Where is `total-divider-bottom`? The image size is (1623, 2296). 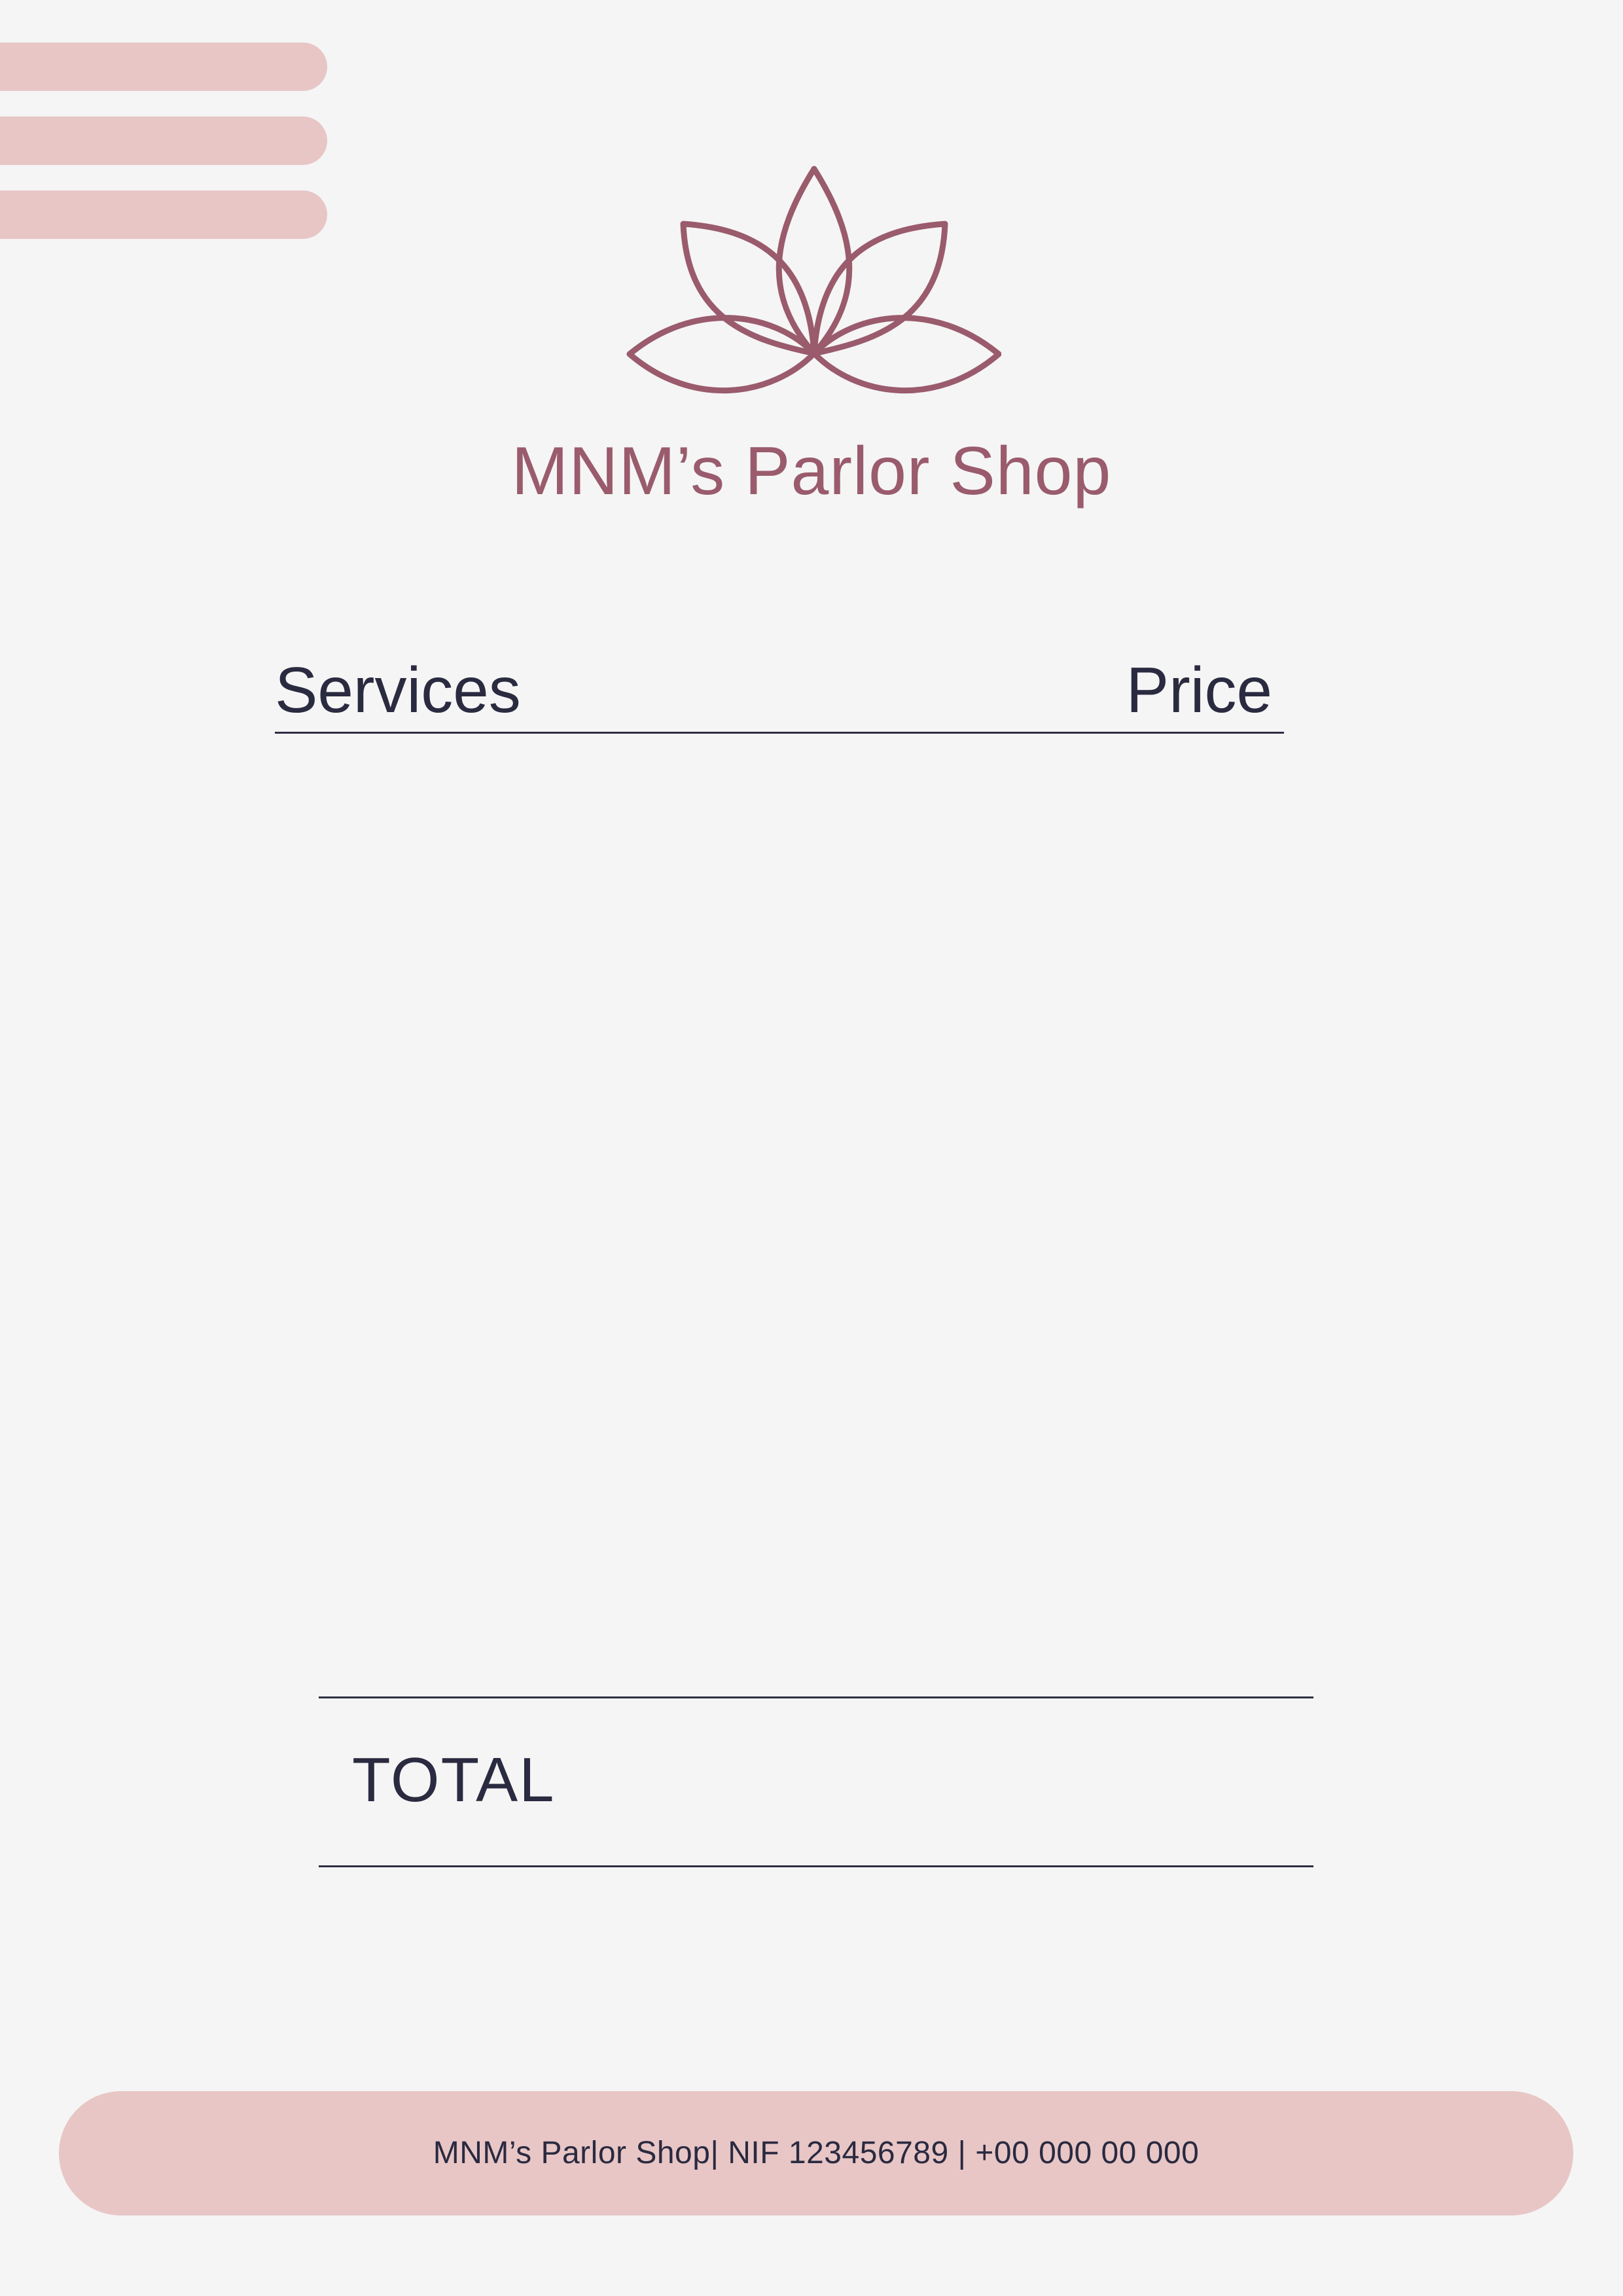
total-divider-bottom is located at coordinates (816, 1866).